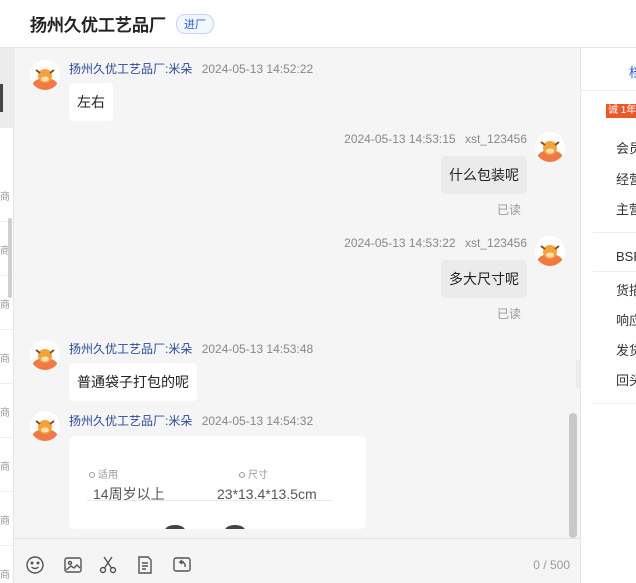 The height and width of the screenshot is (583, 636). I want to click on shop-title: 扬州久优工艺品厂, so click(98, 25).